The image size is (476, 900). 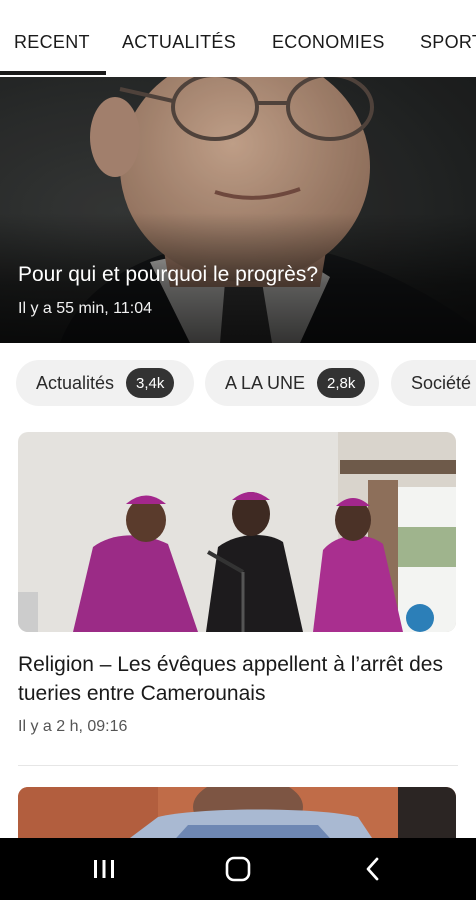 What do you see at coordinates (265, 382) in the screenshot?
I see `chip-label: A LA UNE` at bounding box center [265, 382].